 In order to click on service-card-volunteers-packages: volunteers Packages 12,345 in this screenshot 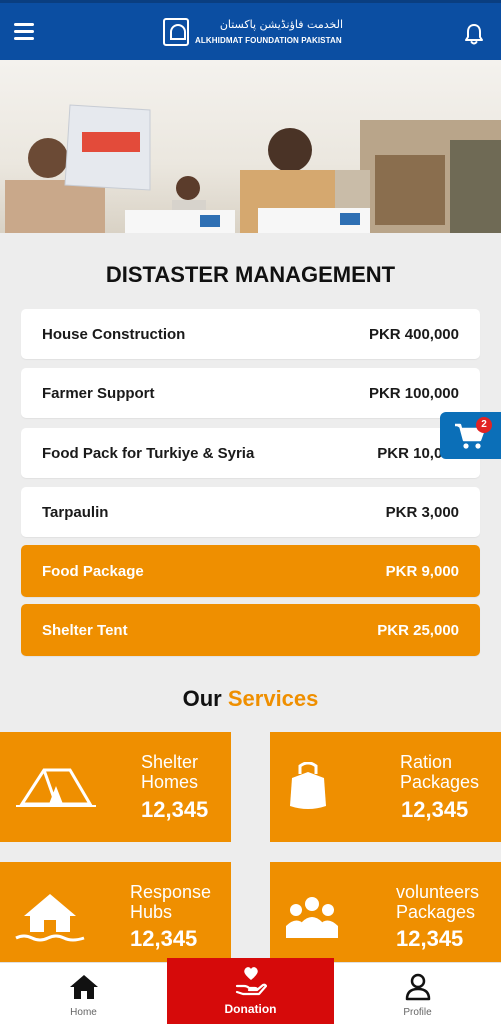, I will do `click(385, 912)`.